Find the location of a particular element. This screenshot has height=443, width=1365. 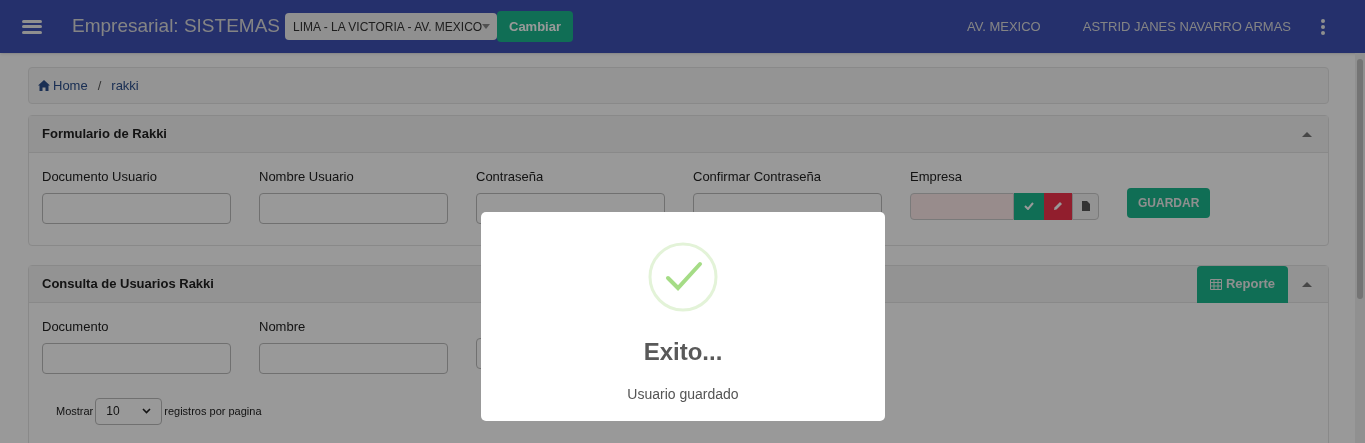

branch-select: LIMA - LA VICTORIA - AV. MEXICO is located at coordinates (391, 26).